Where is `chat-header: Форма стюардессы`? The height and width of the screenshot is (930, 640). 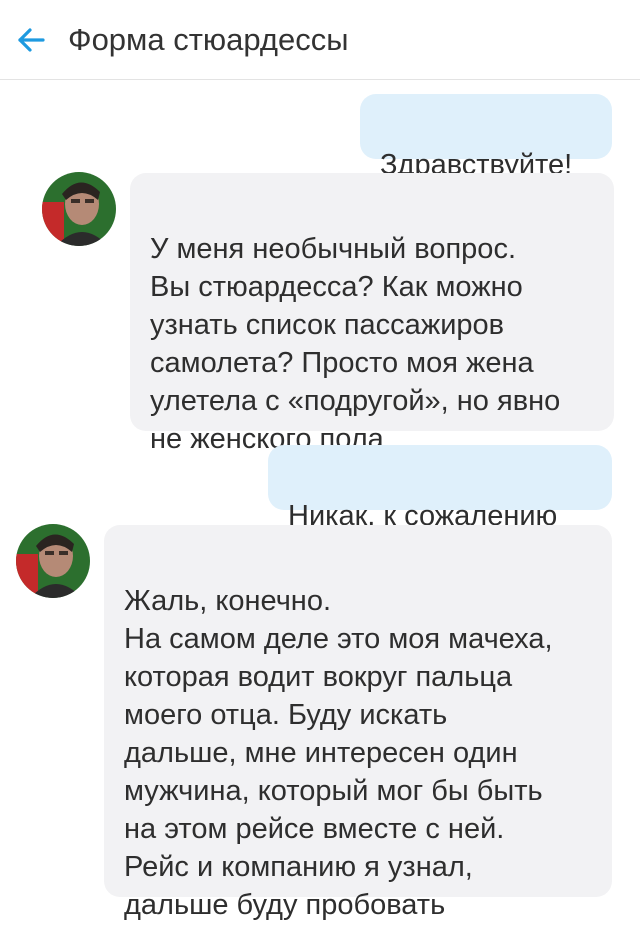 chat-header: Форма стюардессы is located at coordinates (320, 40).